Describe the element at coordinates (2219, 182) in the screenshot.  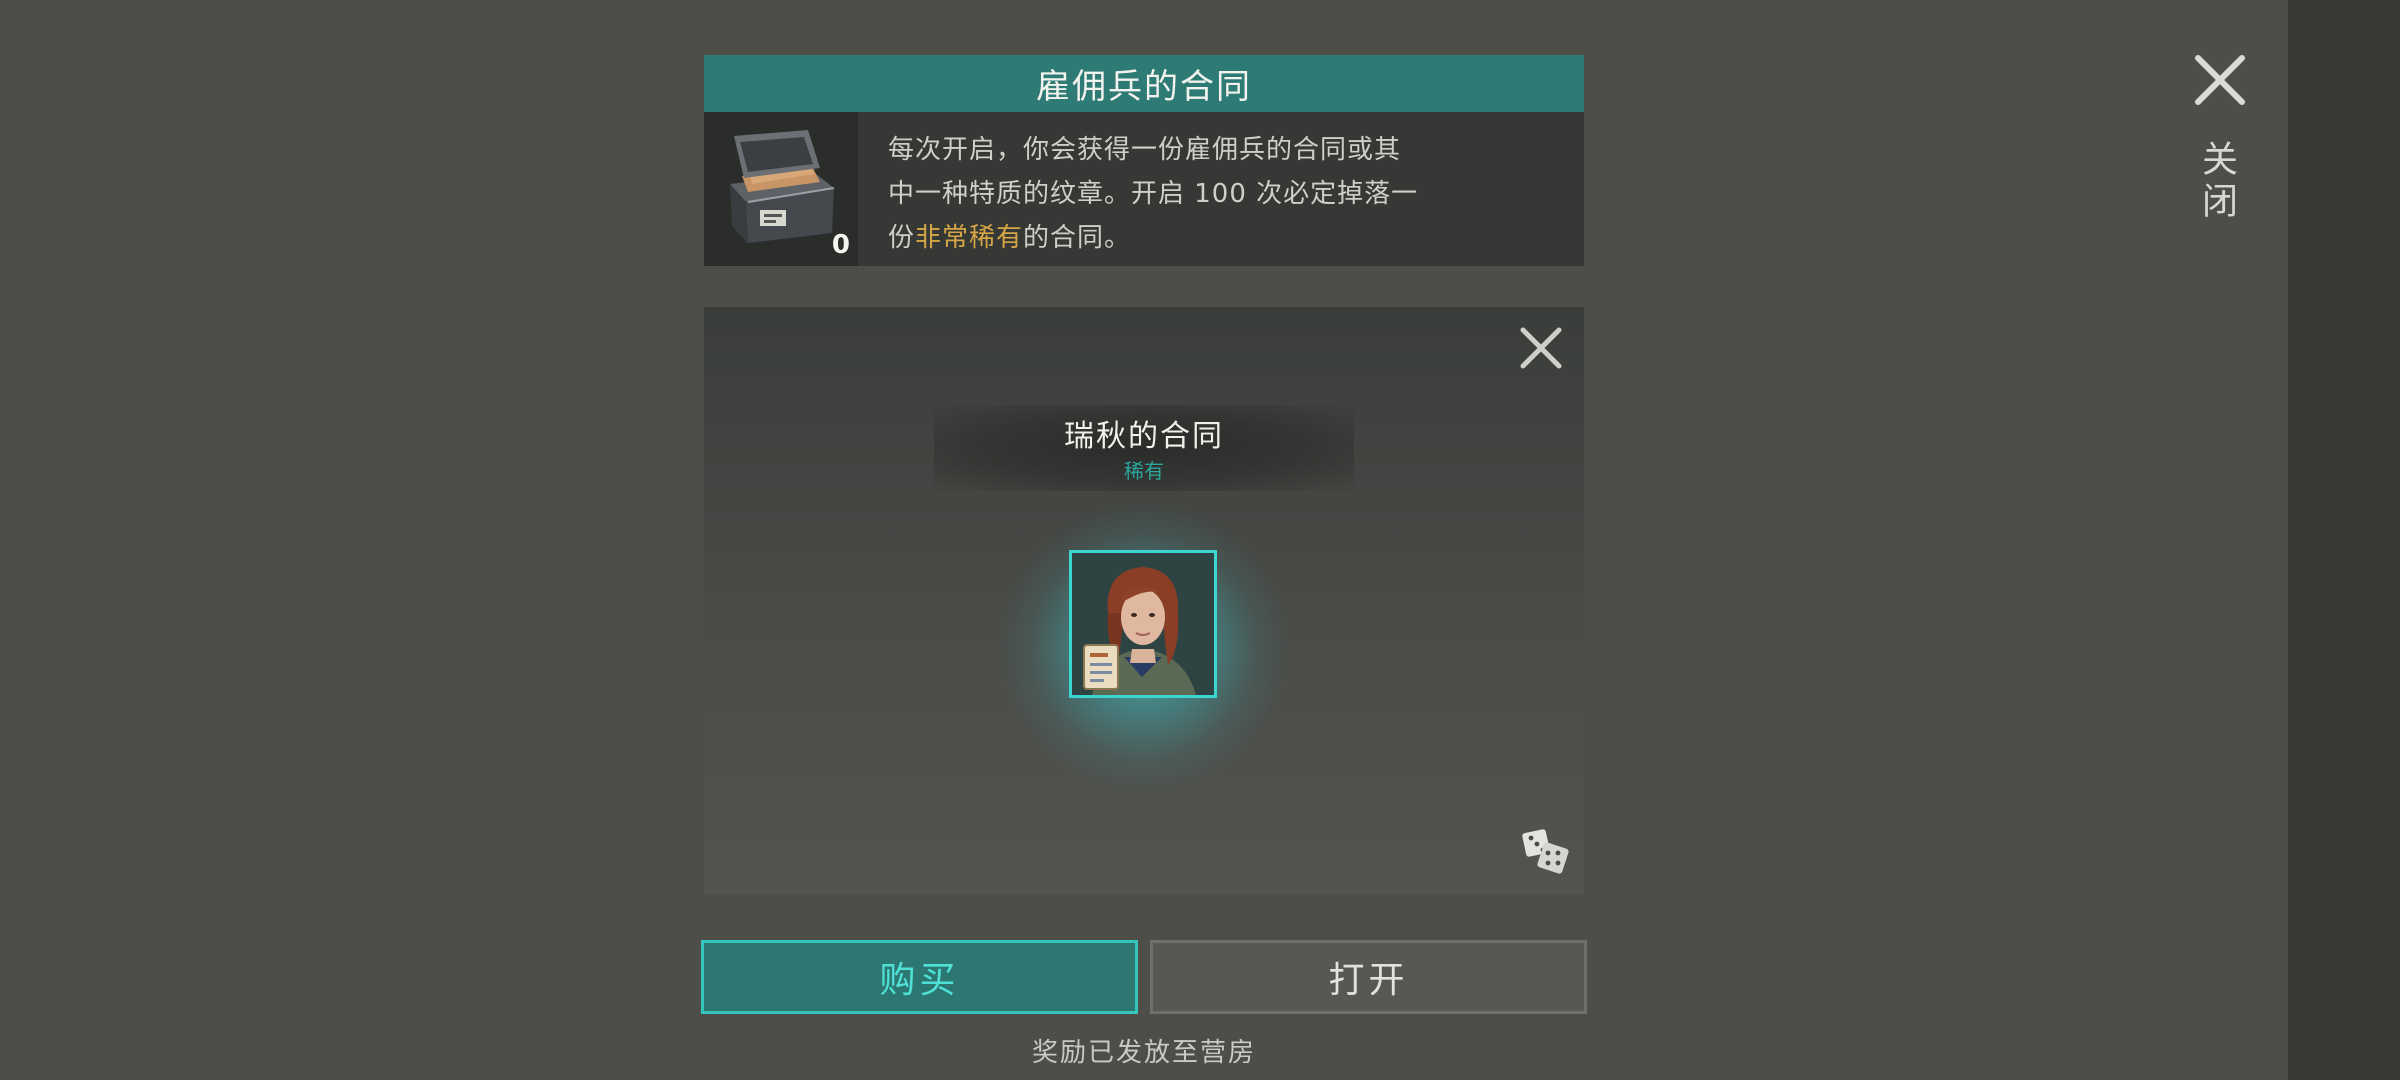
I see `close-label: 关闭` at that location.